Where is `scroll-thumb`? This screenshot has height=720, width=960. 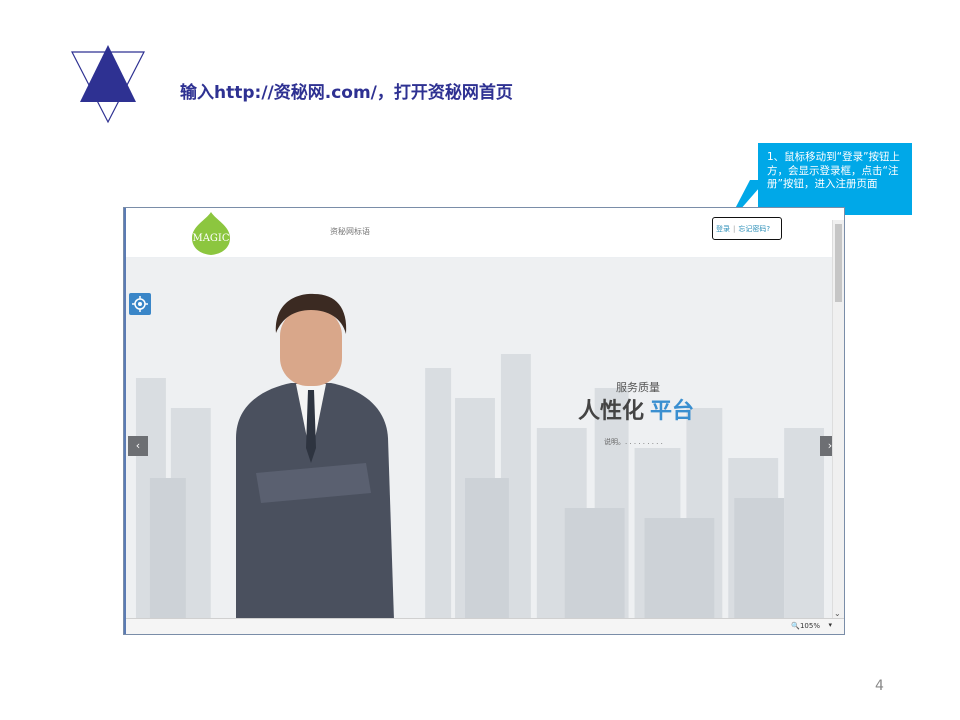 scroll-thumb is located at coordinates (838, 263).